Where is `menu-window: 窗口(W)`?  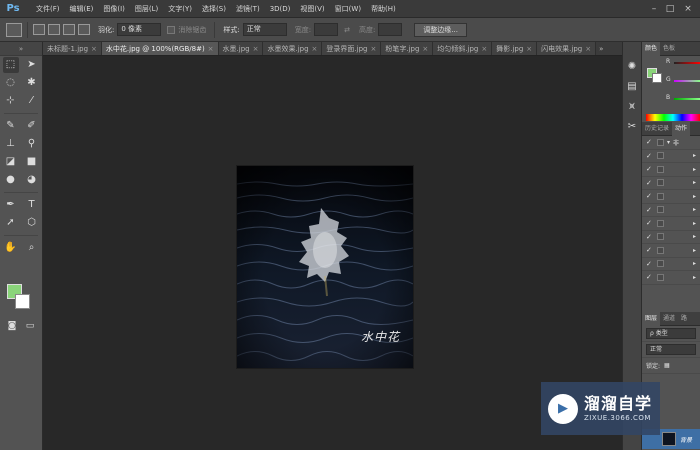
menu-window: 窗口(W) is located at coordinates (348, 9).